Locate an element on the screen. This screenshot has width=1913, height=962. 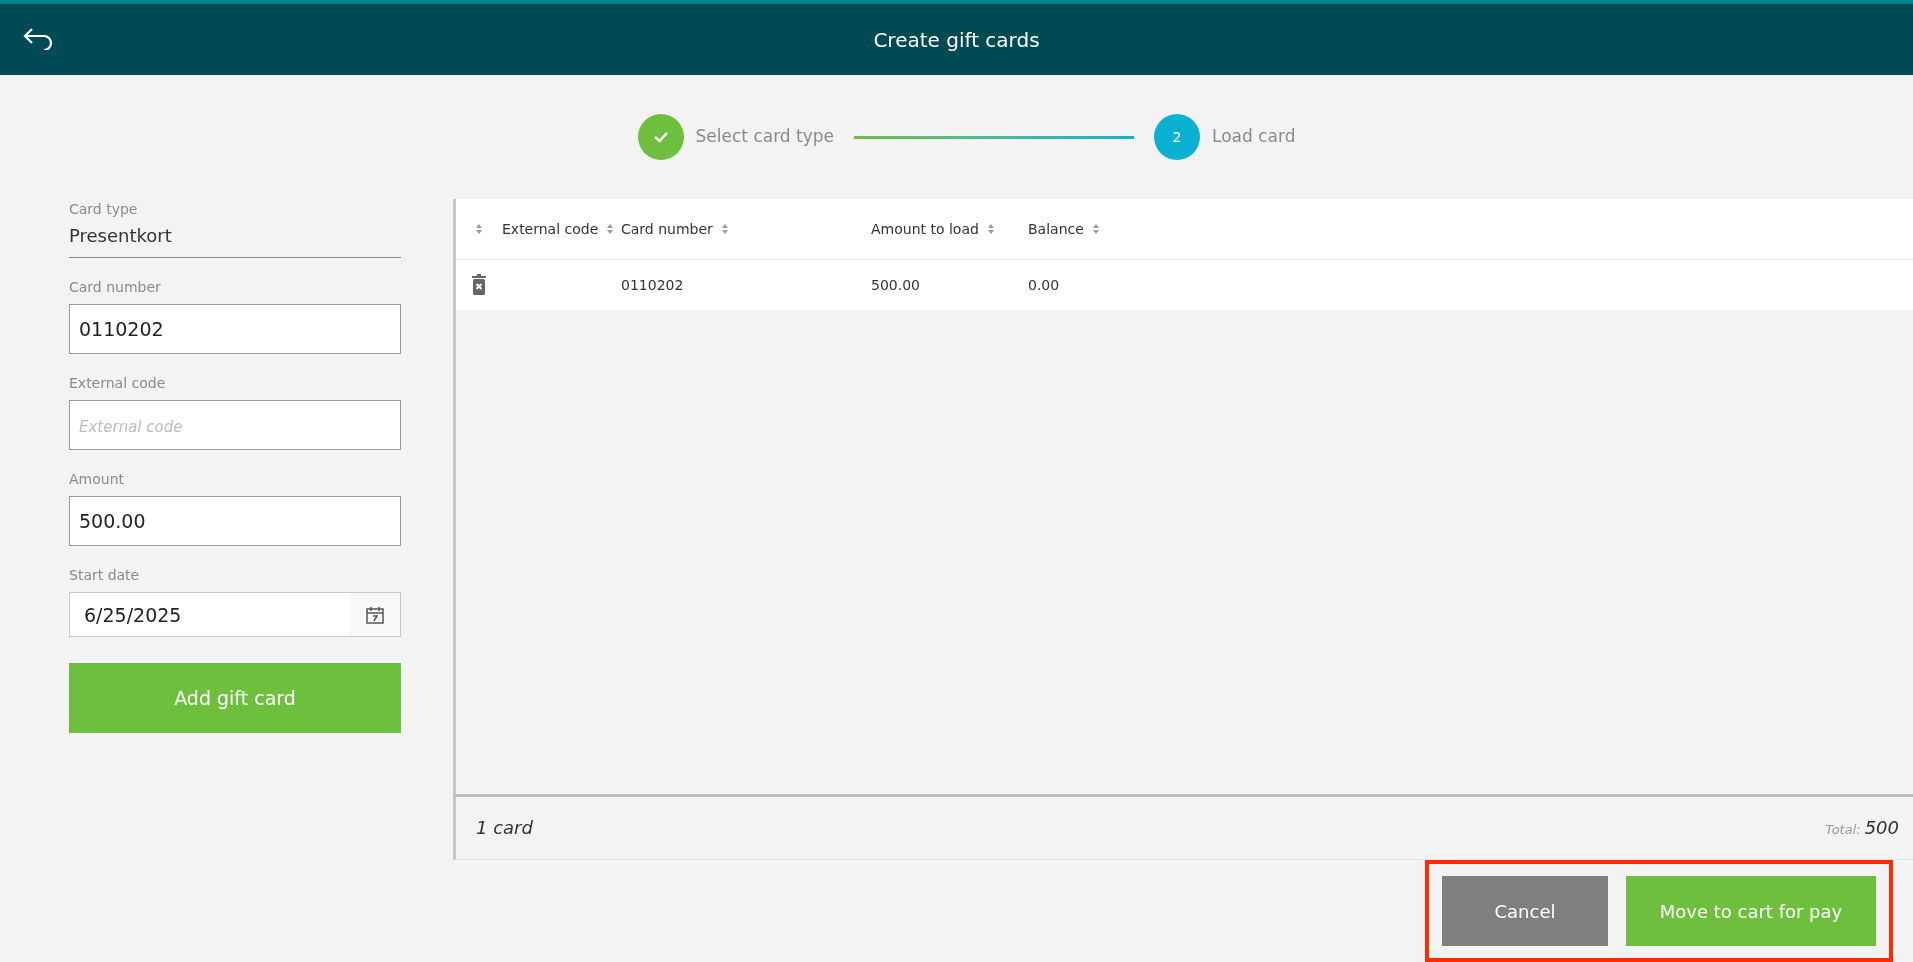
input-field: 0110202 is located at coordinates (235, 329).